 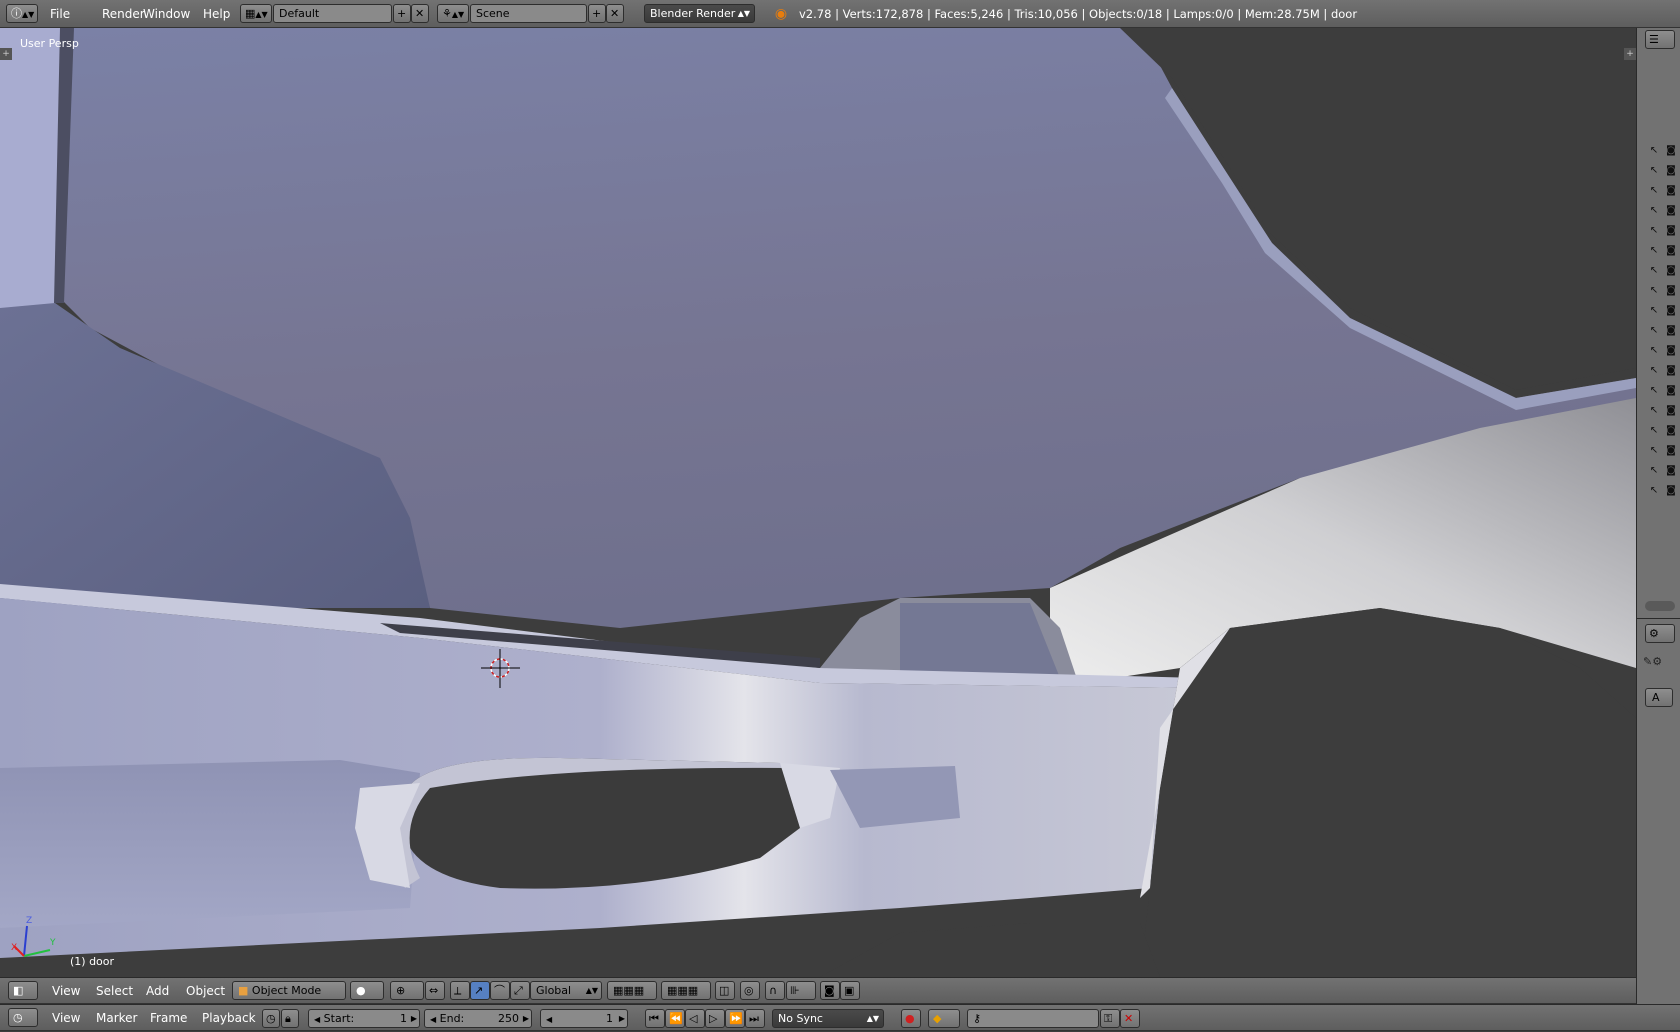 I want to click on add-menu: Add, so click(x=157, y=991).